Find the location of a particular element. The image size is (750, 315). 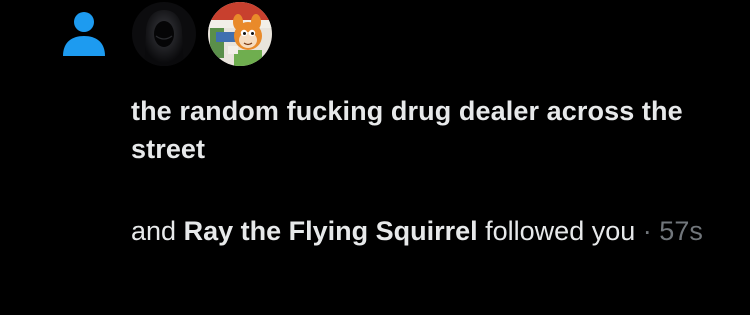

timestamp: 57s is located at coordinates (681, 231).